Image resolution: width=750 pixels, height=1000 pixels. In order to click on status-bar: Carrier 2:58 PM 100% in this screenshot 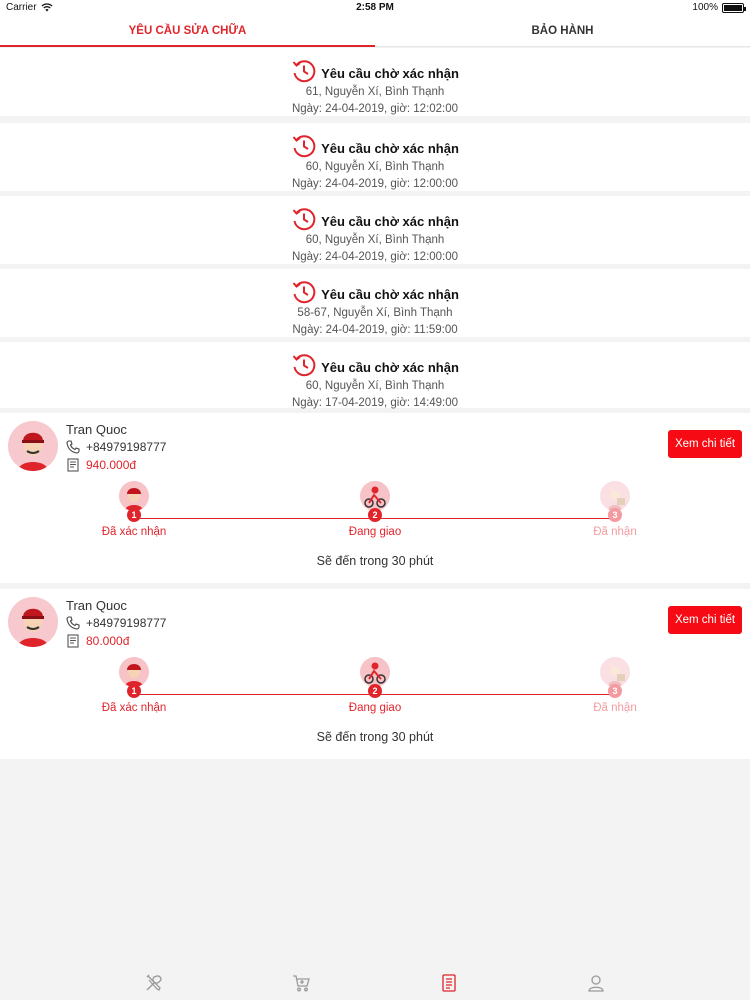, I will do `click(375, 8)`.